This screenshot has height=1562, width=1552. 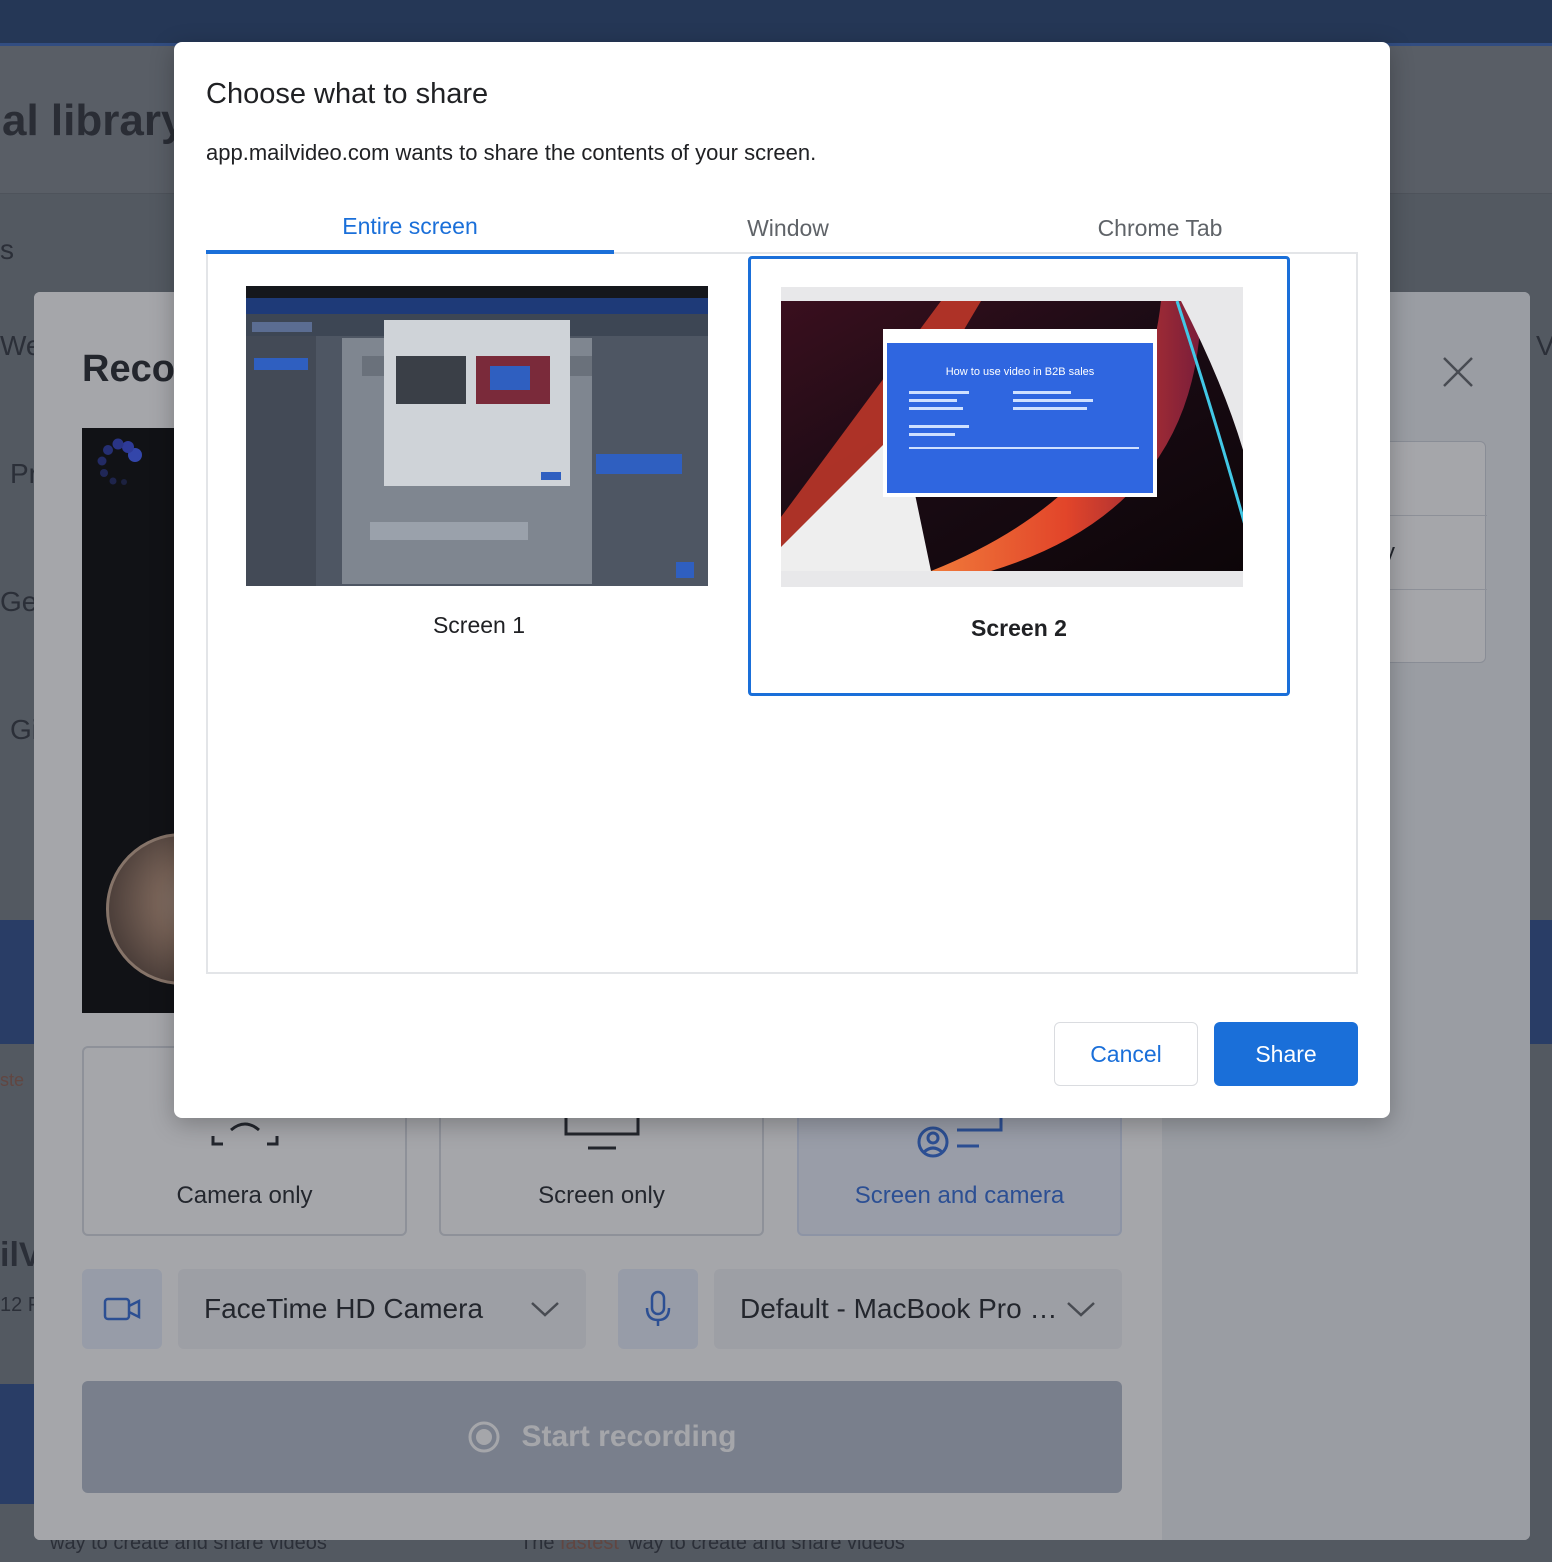 I want to click on background-text: s, so click(x=7, y=249).